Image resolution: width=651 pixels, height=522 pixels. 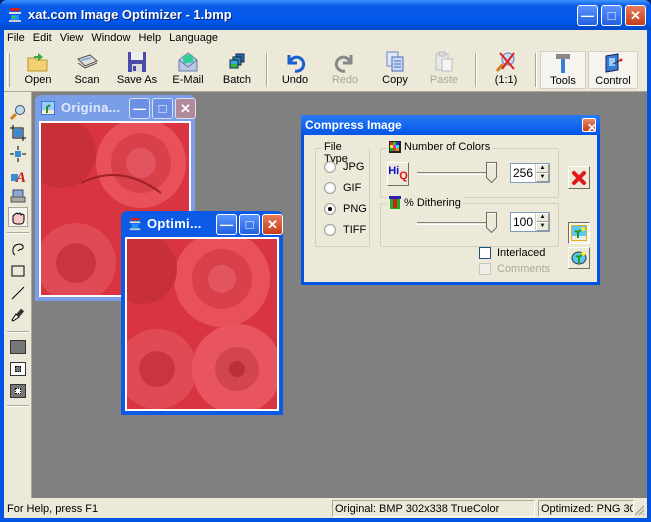 What do you see at coordinates (354, 167) in the screenshot?
I see `radio-jpg-label: JPG` at bounding box center [354, 167].